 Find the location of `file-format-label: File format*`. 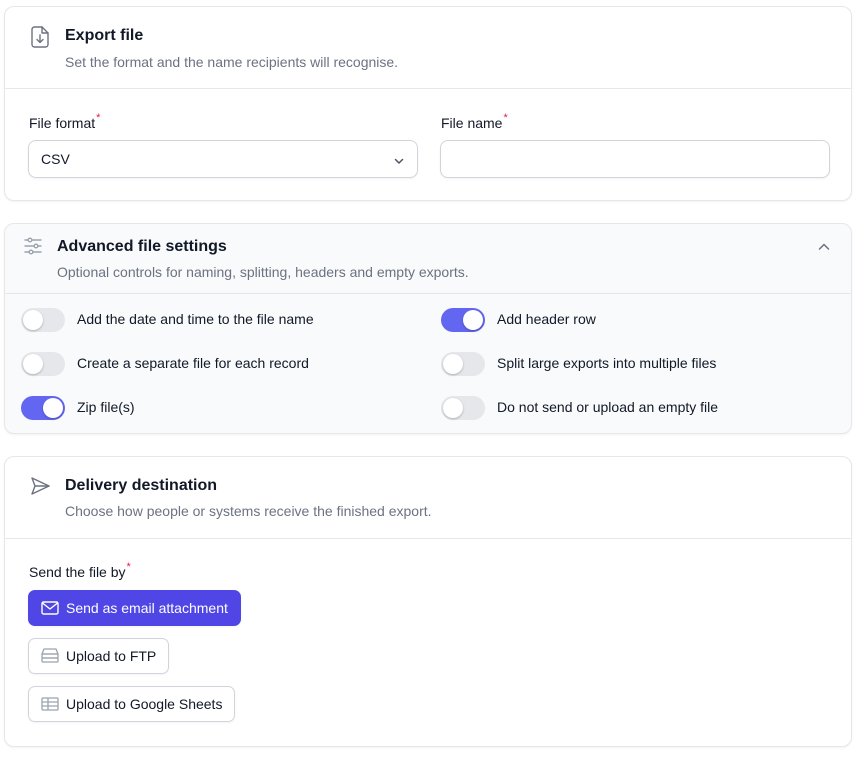

file-format-label: File format* is located at coordinates (65, 121).